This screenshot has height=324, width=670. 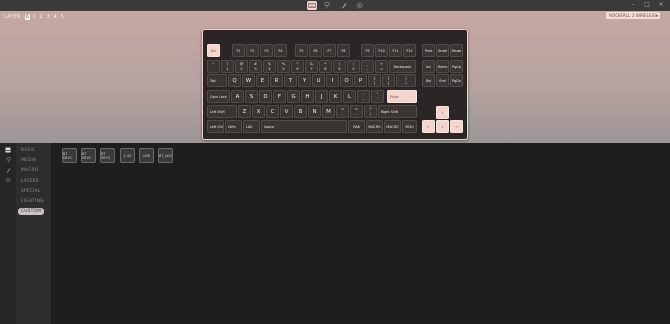 I want to click on key-rctrl: RCtrl, so click(x=409, y=126).